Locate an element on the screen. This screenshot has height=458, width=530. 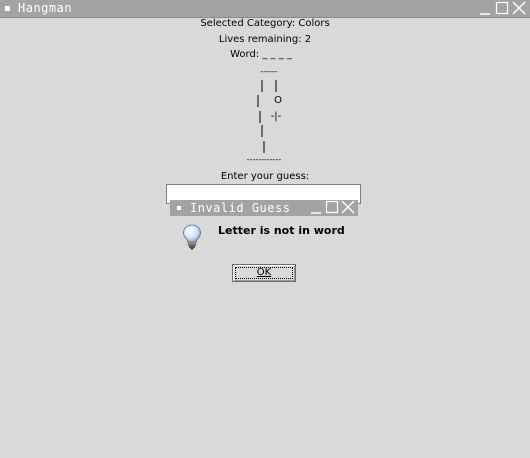
dialog-close-icon is located at coordinates (348, 207).